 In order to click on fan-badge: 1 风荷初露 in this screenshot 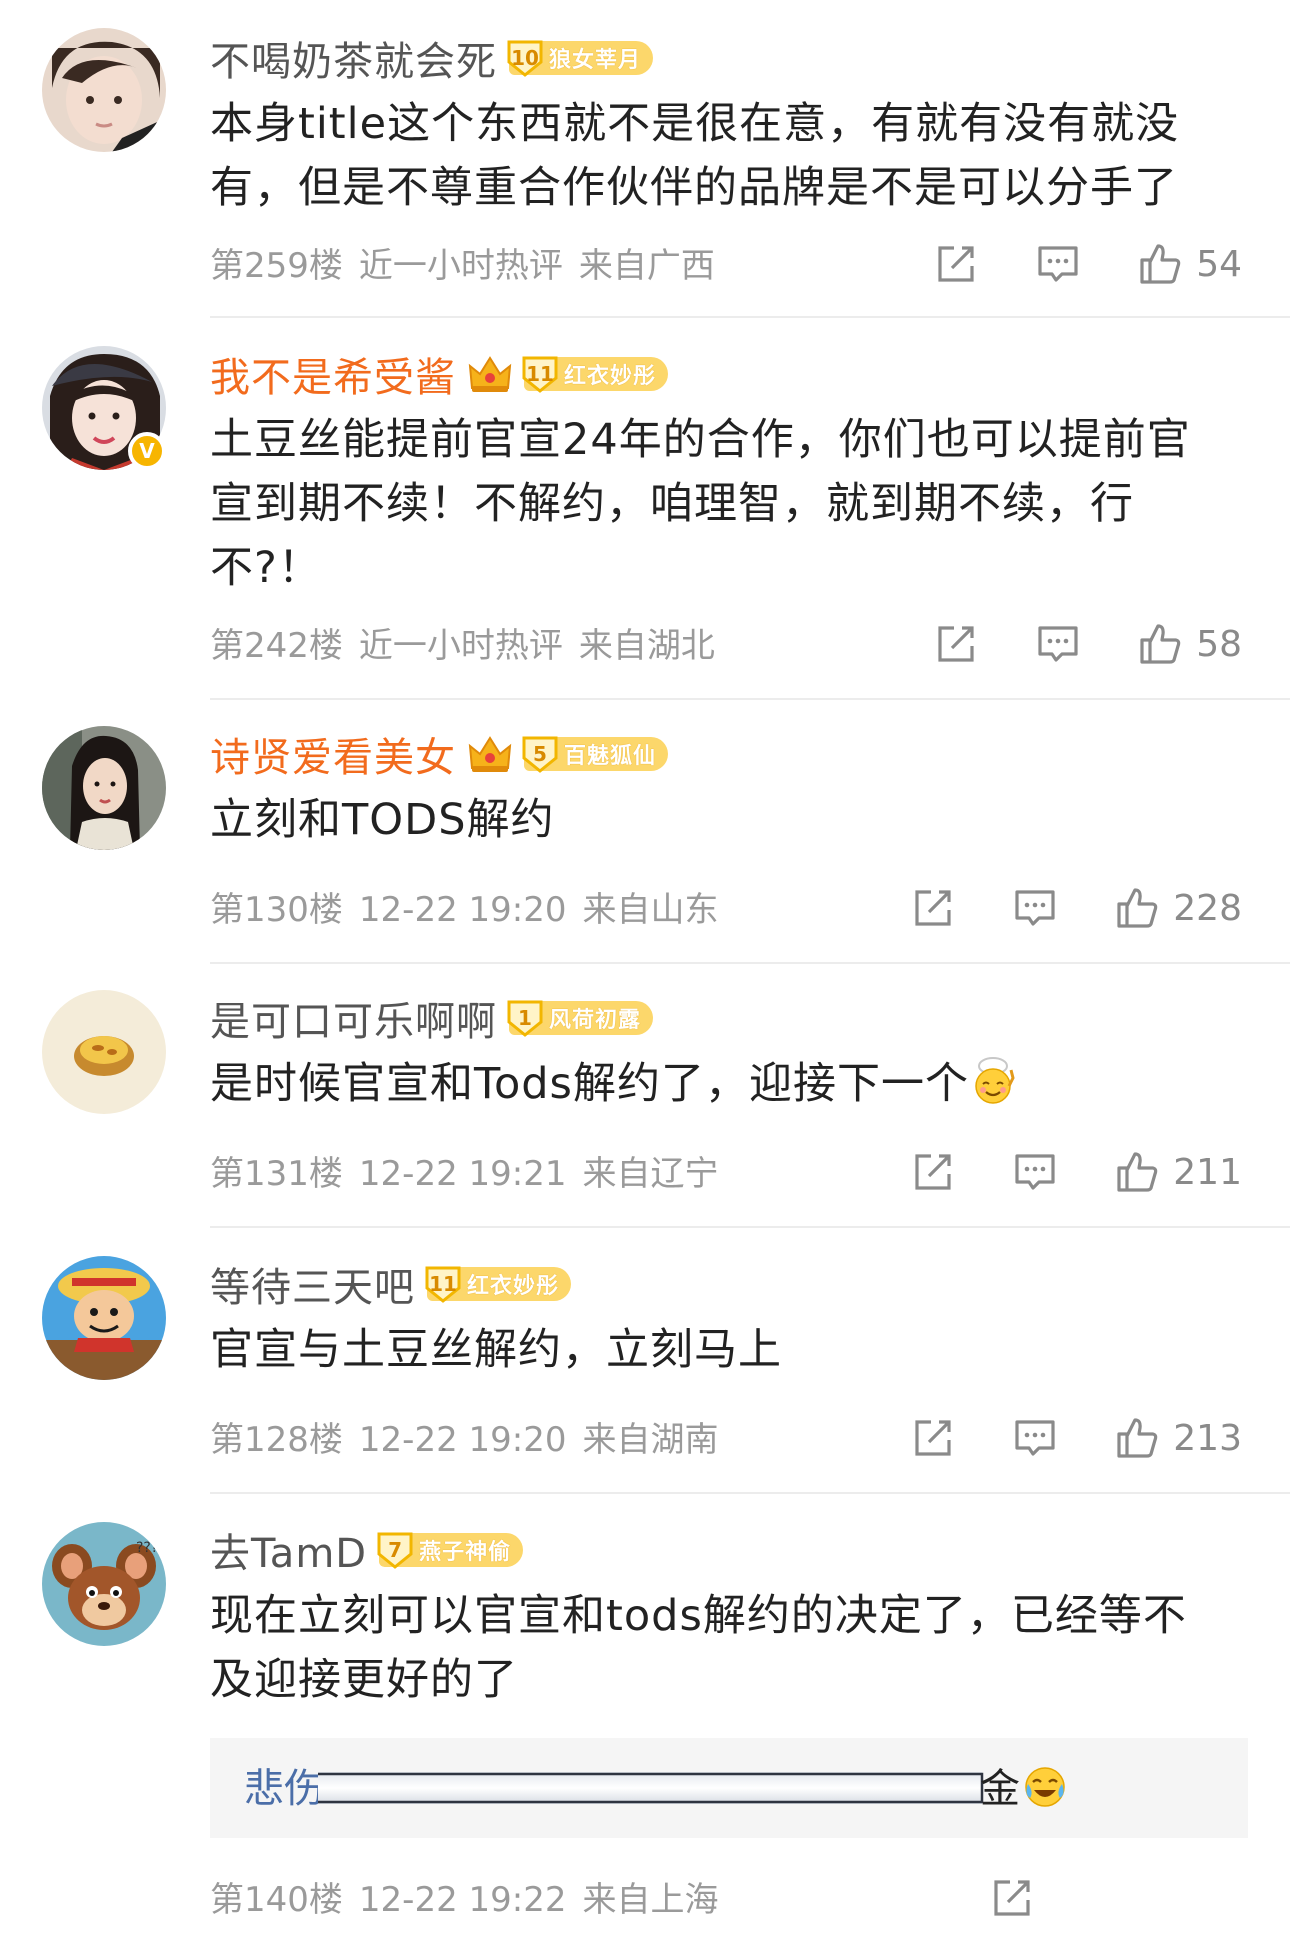, I will do `click(580, 1018)`.